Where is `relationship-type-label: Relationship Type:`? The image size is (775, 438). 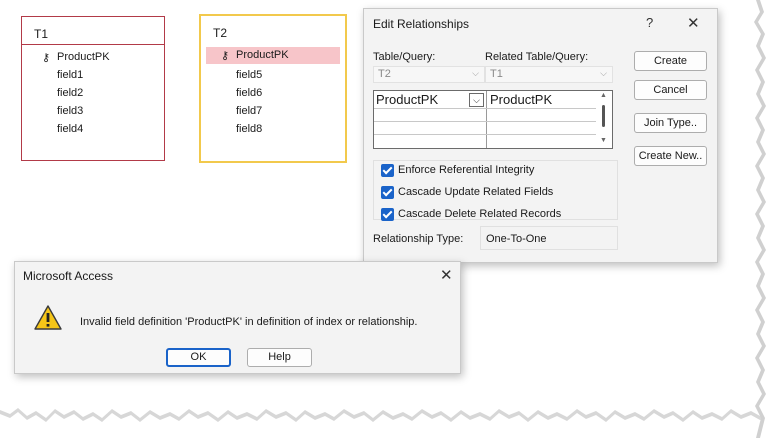 relationship-type-label: Relationship Type: is located at coordinates (418, 239).